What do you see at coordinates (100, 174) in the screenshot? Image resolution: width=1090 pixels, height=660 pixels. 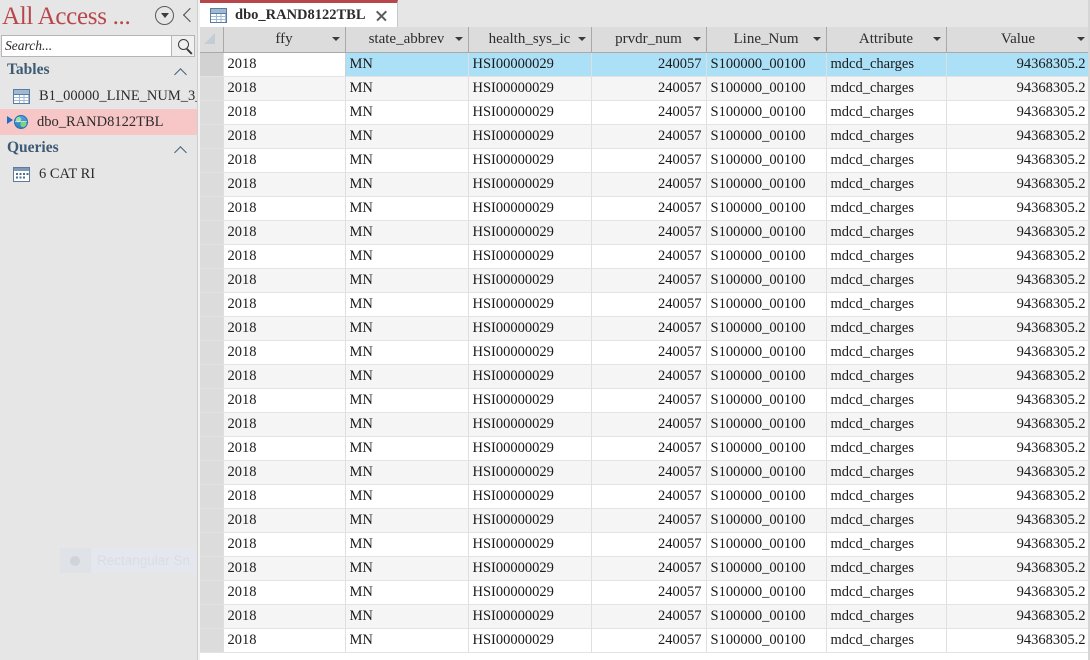 I see `sidebar-item-6-cat-ri: 6 CAT RI` at bounding box center [100, 174].